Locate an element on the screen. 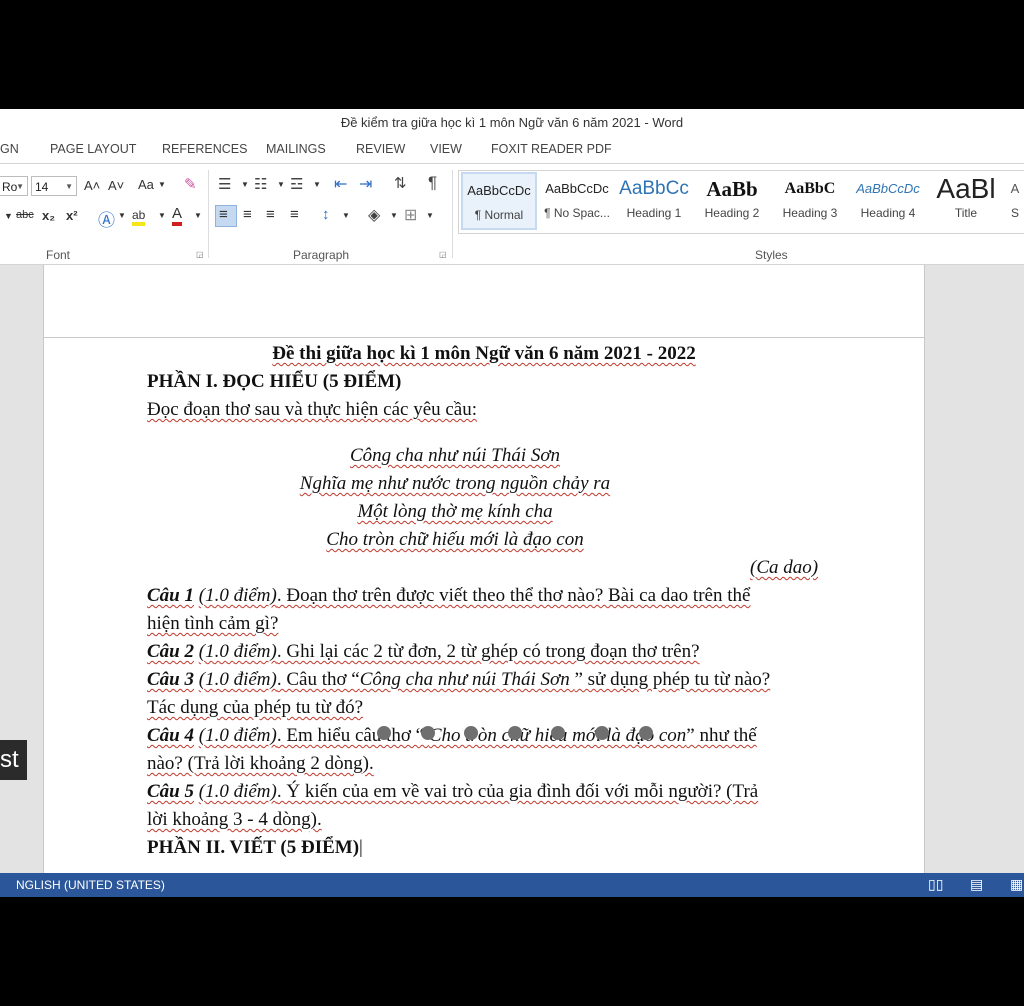 The image size is (1024, 1006). tab-view: VIEW is located at coordinates (446, 149).